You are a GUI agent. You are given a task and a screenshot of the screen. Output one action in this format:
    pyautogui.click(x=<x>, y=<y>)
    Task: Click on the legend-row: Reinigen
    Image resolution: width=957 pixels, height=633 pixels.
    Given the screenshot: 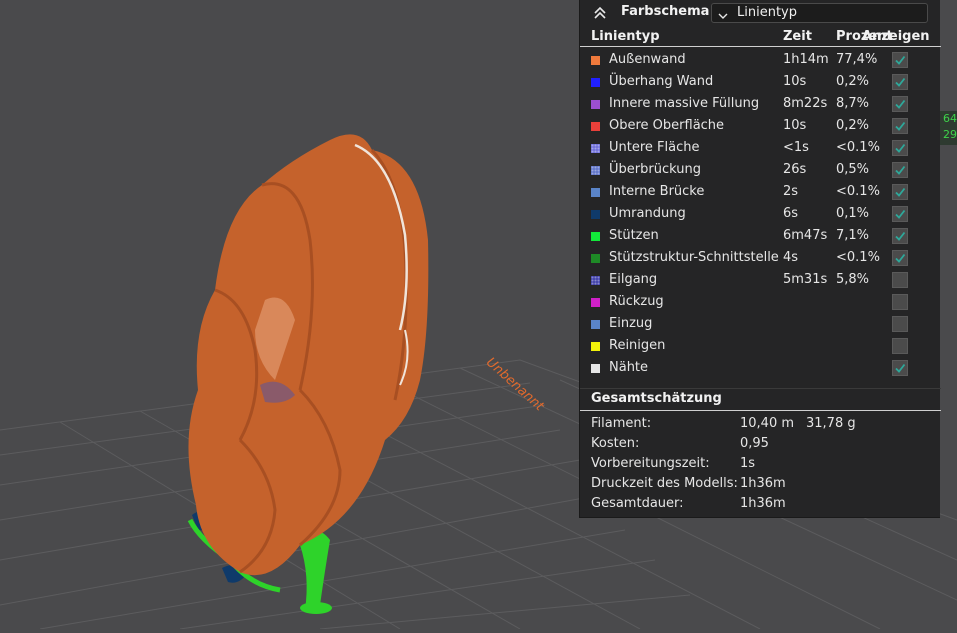 What is the action you would take?
    pyautogui.click(x=760, y=347)
    